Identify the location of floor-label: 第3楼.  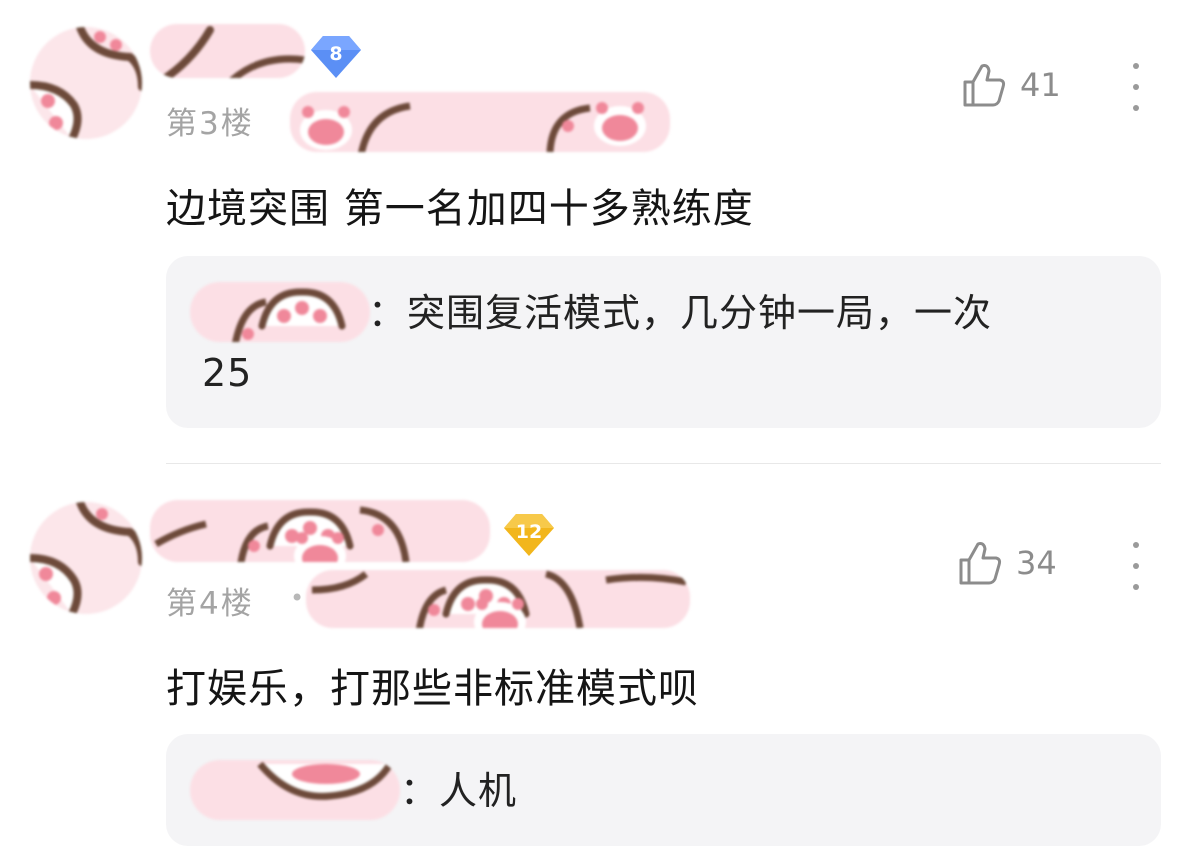
(210, 124).